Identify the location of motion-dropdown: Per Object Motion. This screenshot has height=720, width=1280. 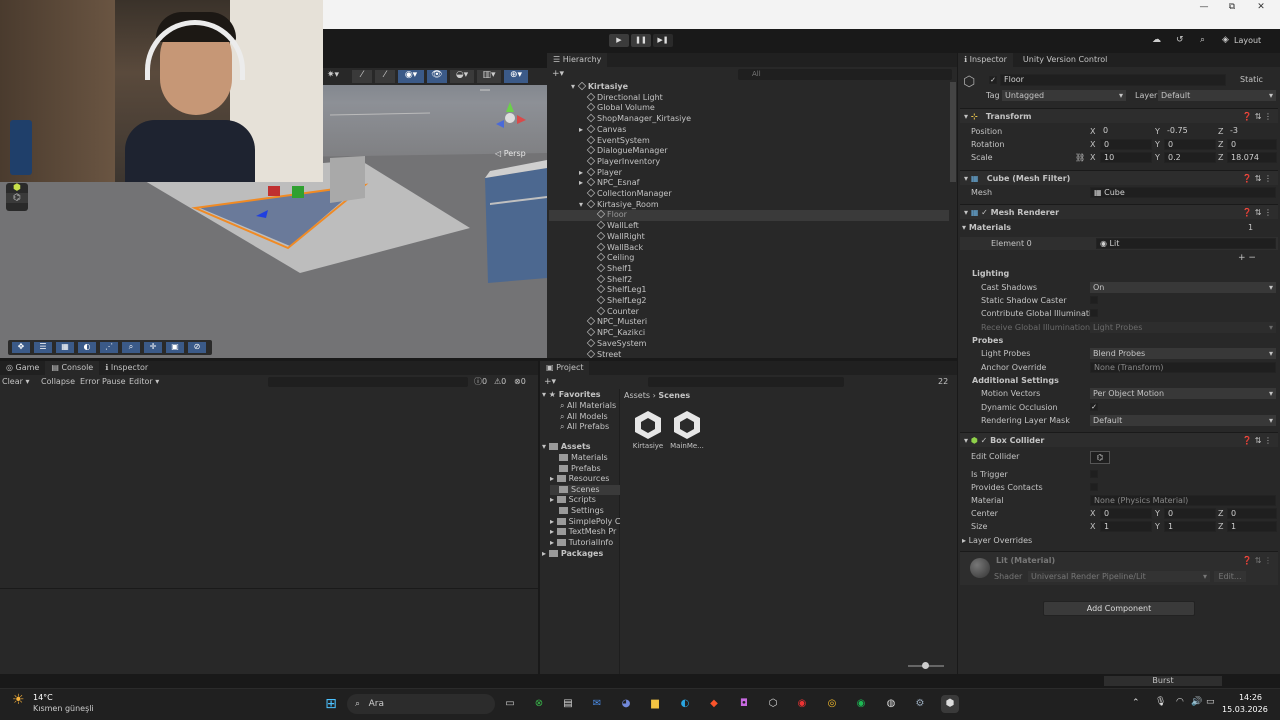
(1183, 393).